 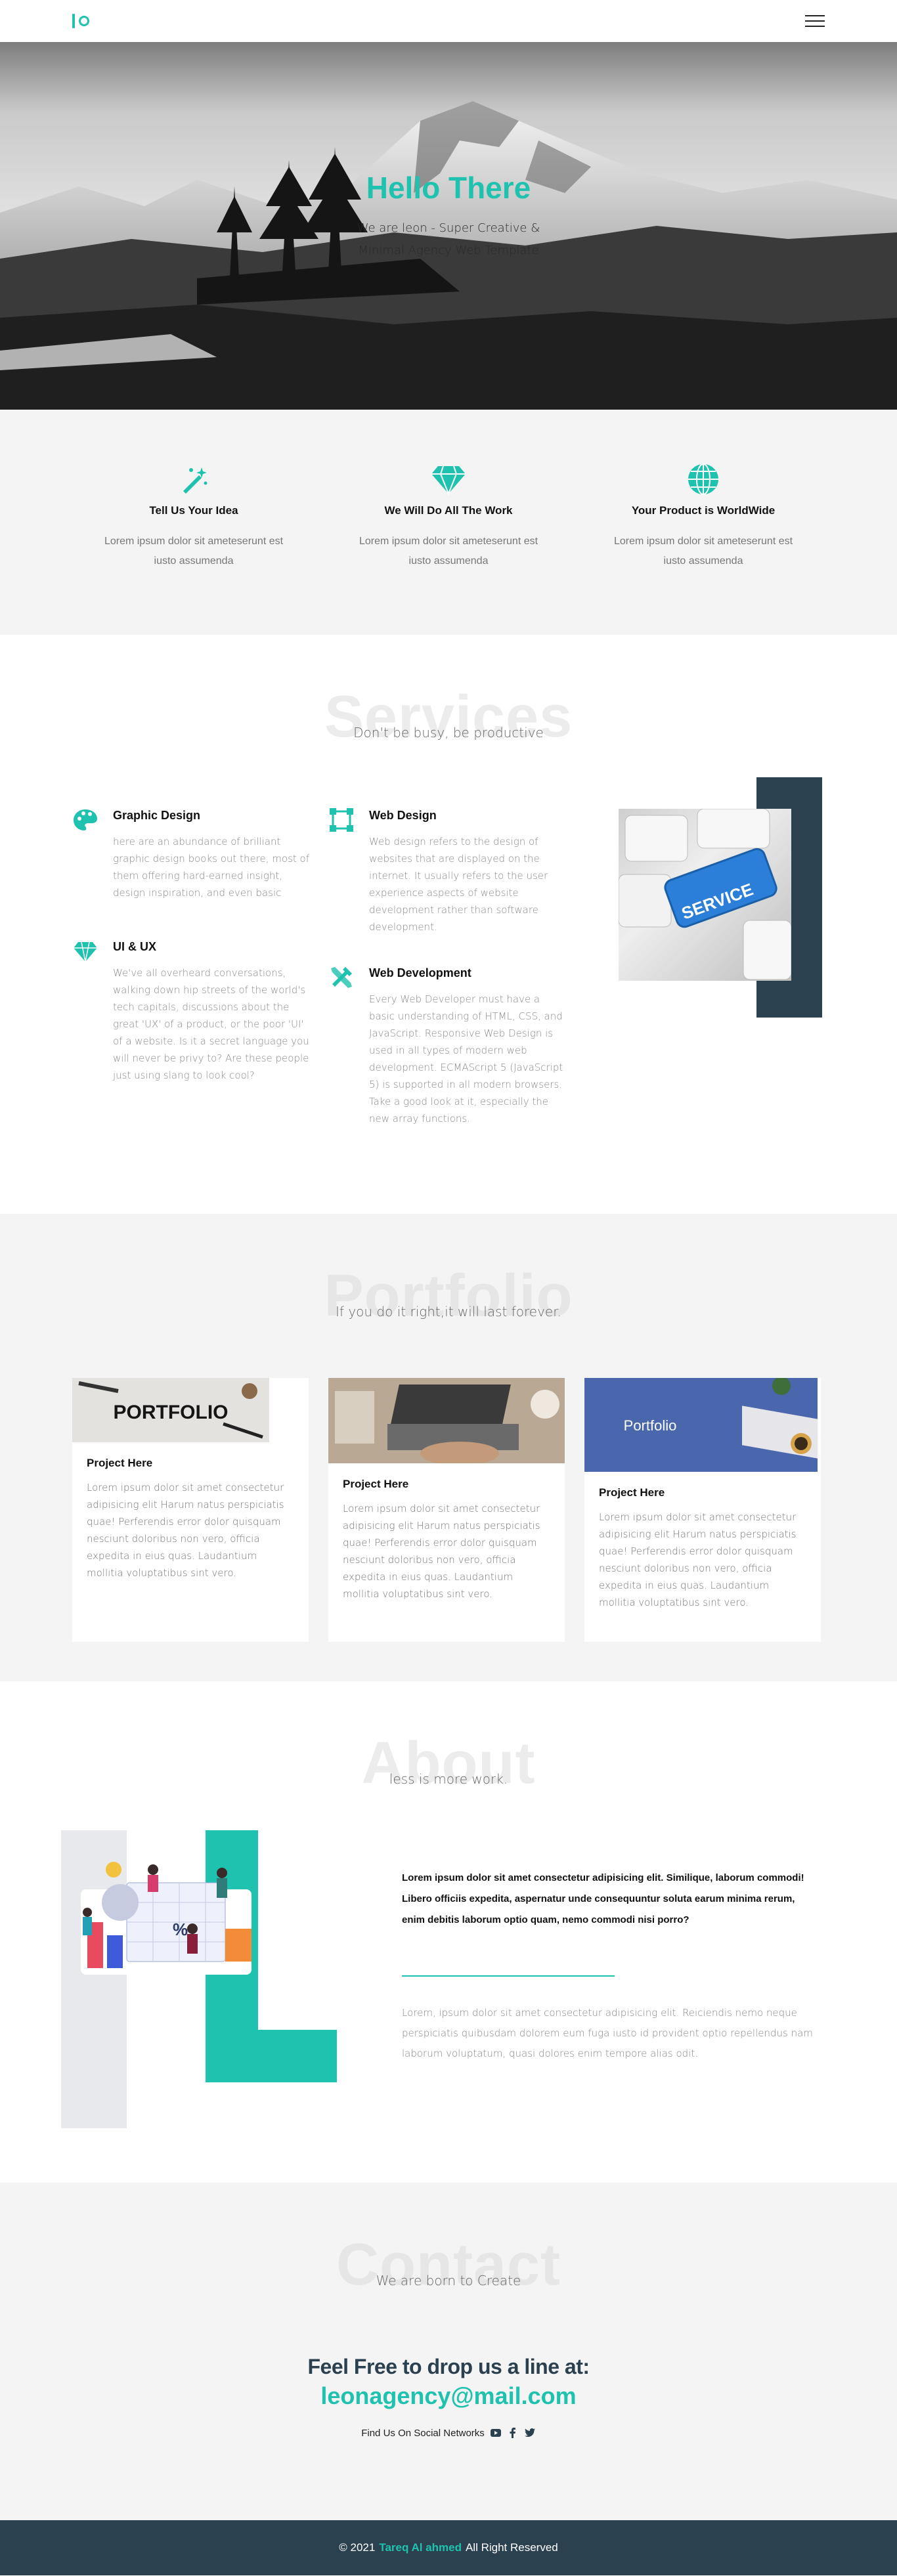 What do you see at coordinates (511, 2547) in the screenshot?
I see `footer-rights: All Right Reserved` at bounding box center [511, 2547].